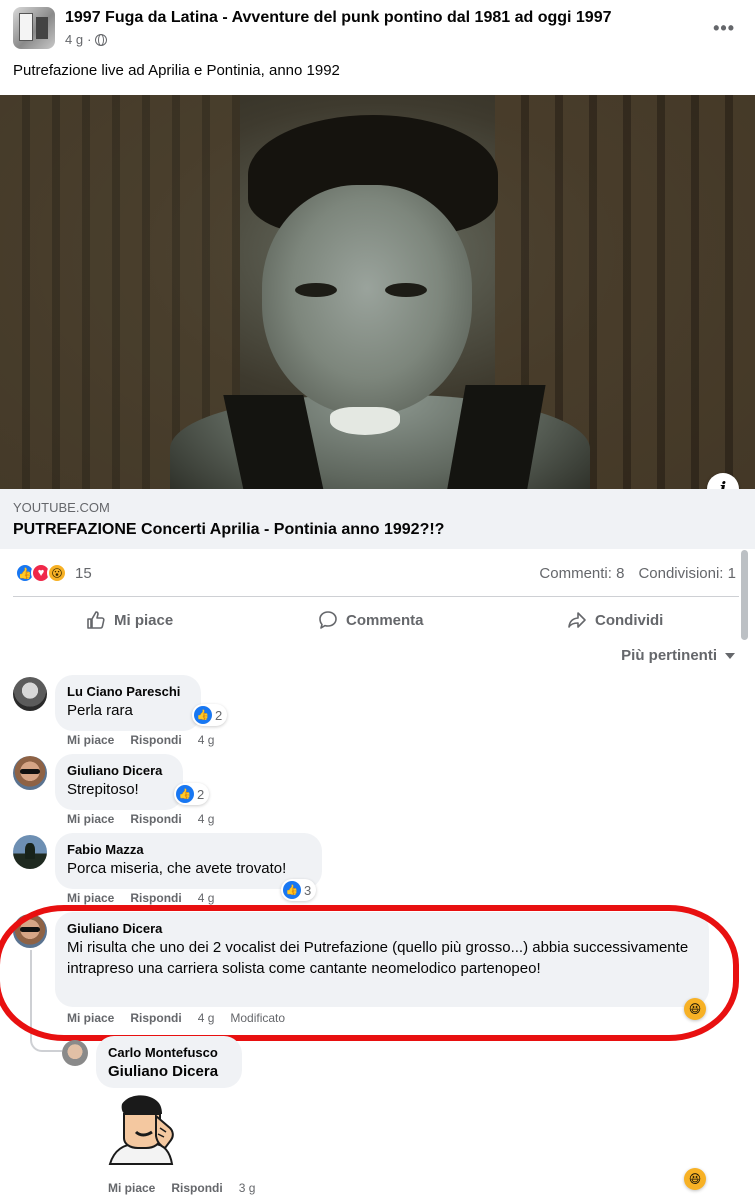 The image size is (755, 1200). Describe the element at coordinates (103, 789) in the screenshot. I see `comment-text: Strepitoso!` at that location.